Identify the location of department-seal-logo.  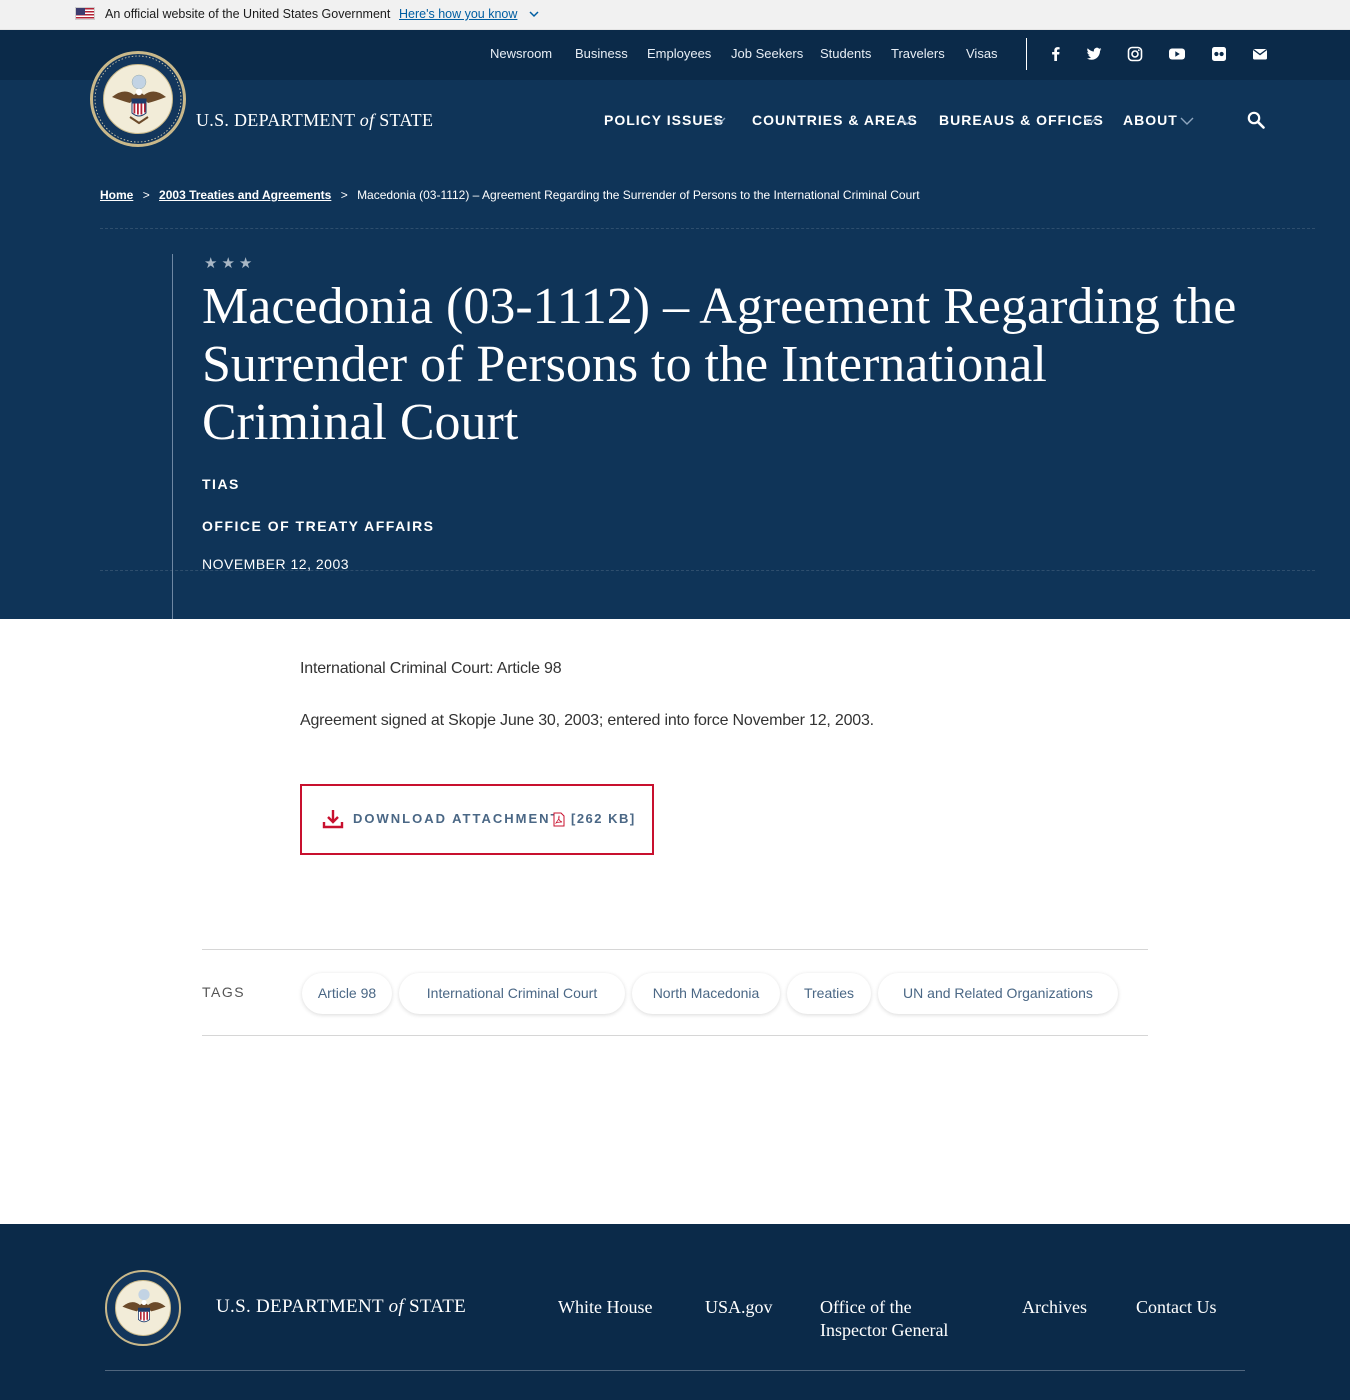
(138, 99).